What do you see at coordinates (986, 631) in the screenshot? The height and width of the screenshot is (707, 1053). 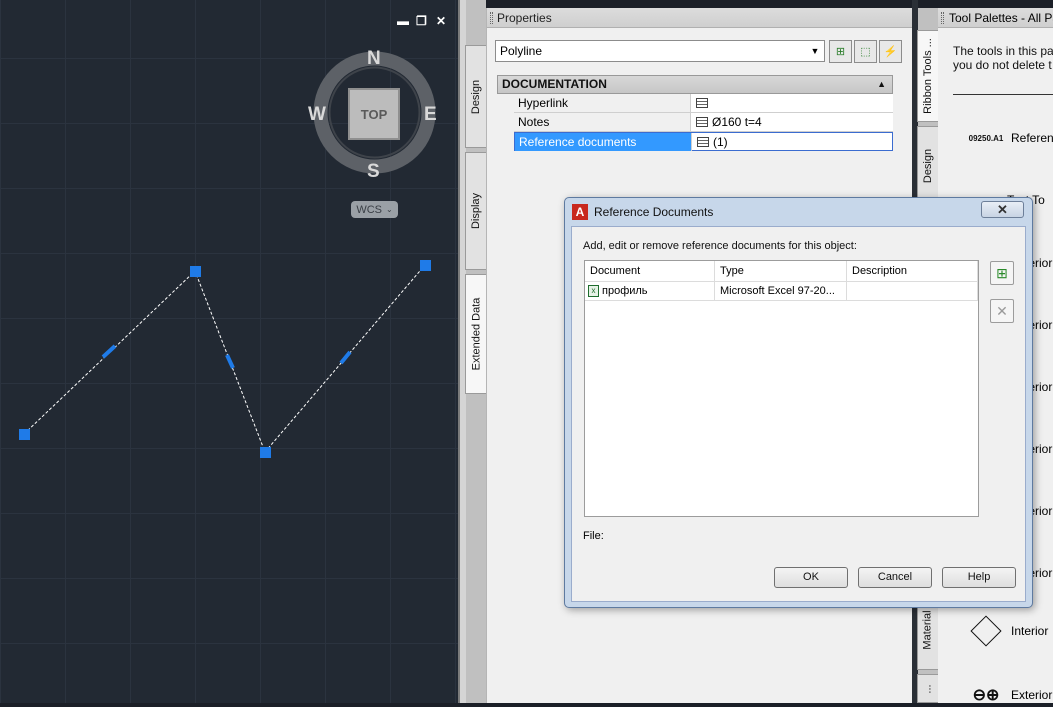 I see `diamond-tag-icon` at bounding box center [986, 631].